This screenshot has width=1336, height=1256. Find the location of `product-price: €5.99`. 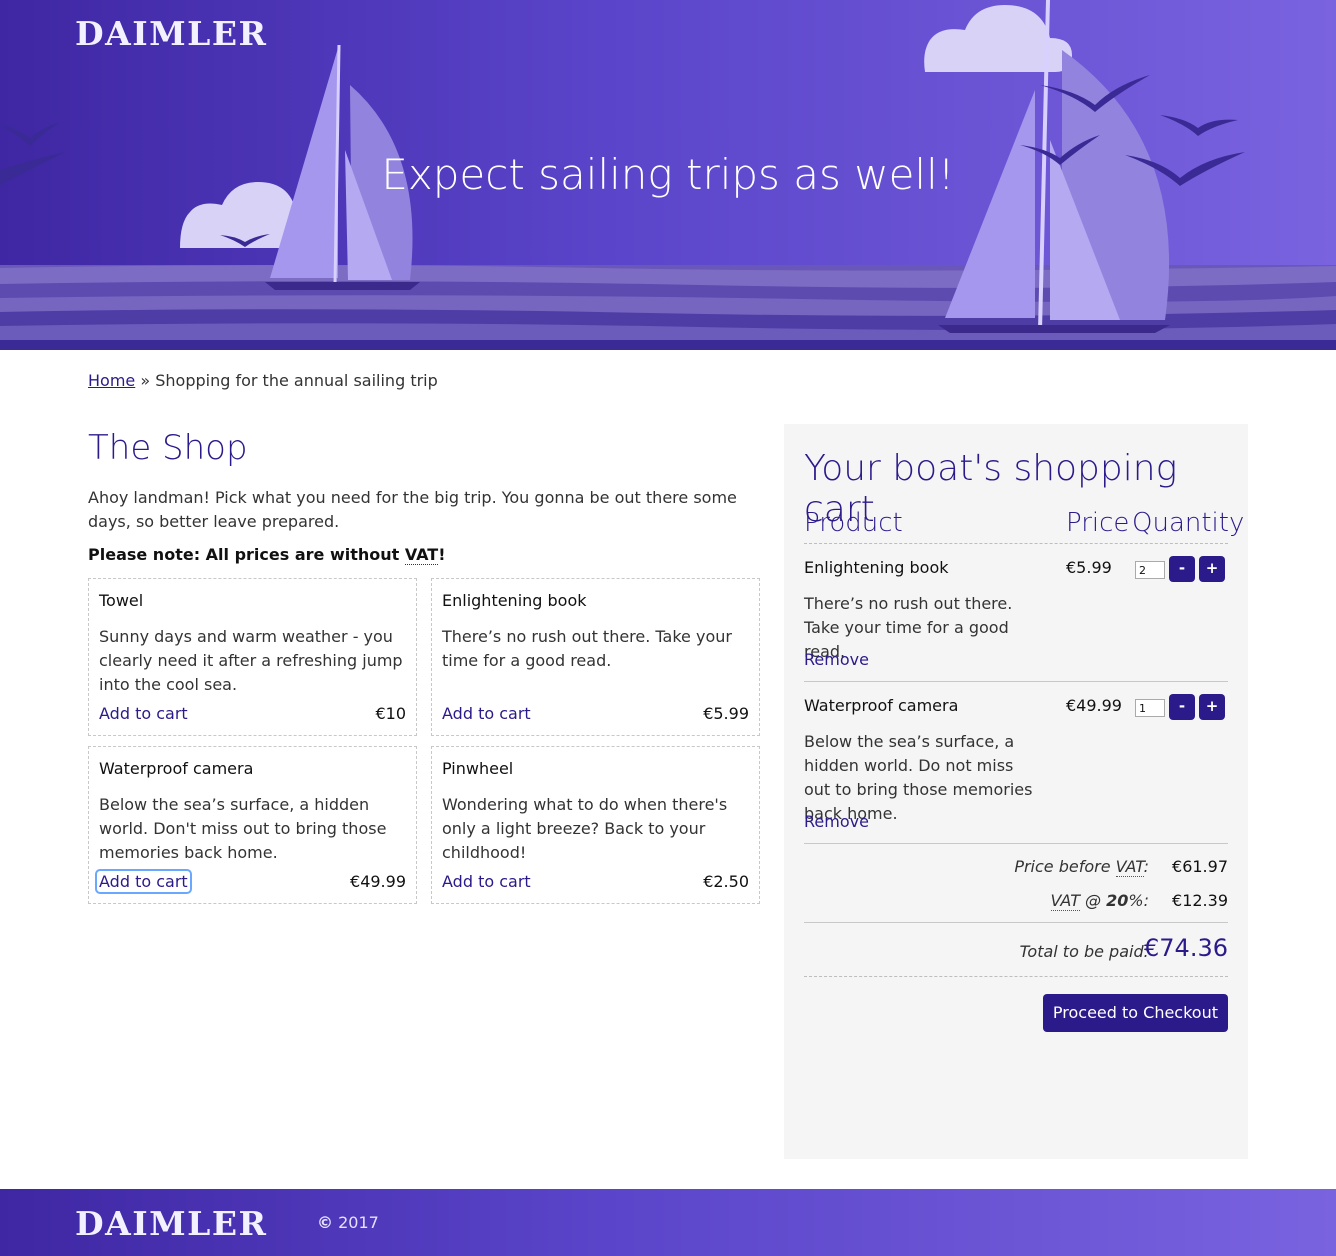

product-price: €5.99 is located at coordinates (726, 713).